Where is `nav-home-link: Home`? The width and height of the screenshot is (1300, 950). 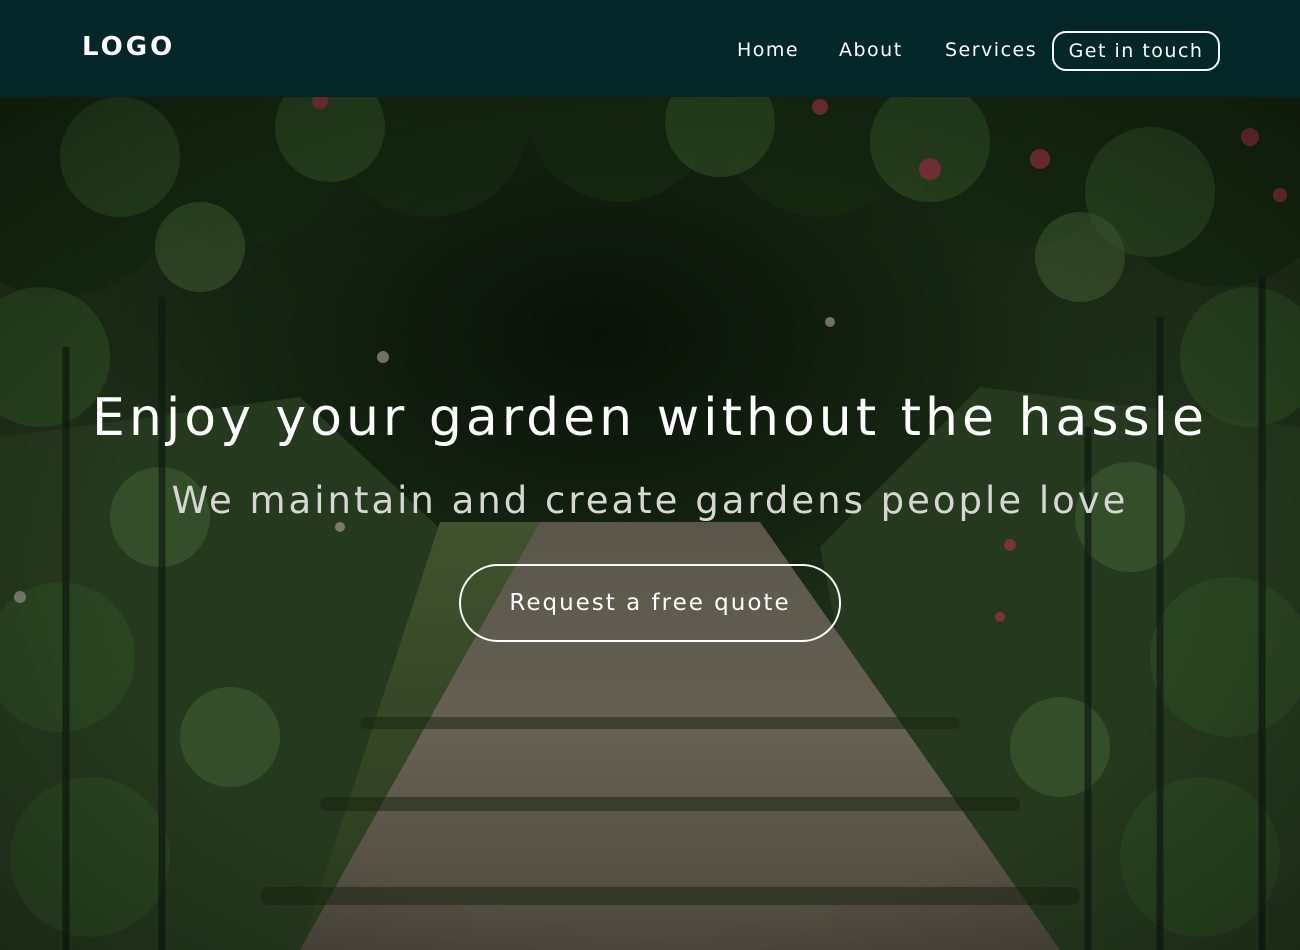
nav-home-link: Home is located at coordinates (768, 50).